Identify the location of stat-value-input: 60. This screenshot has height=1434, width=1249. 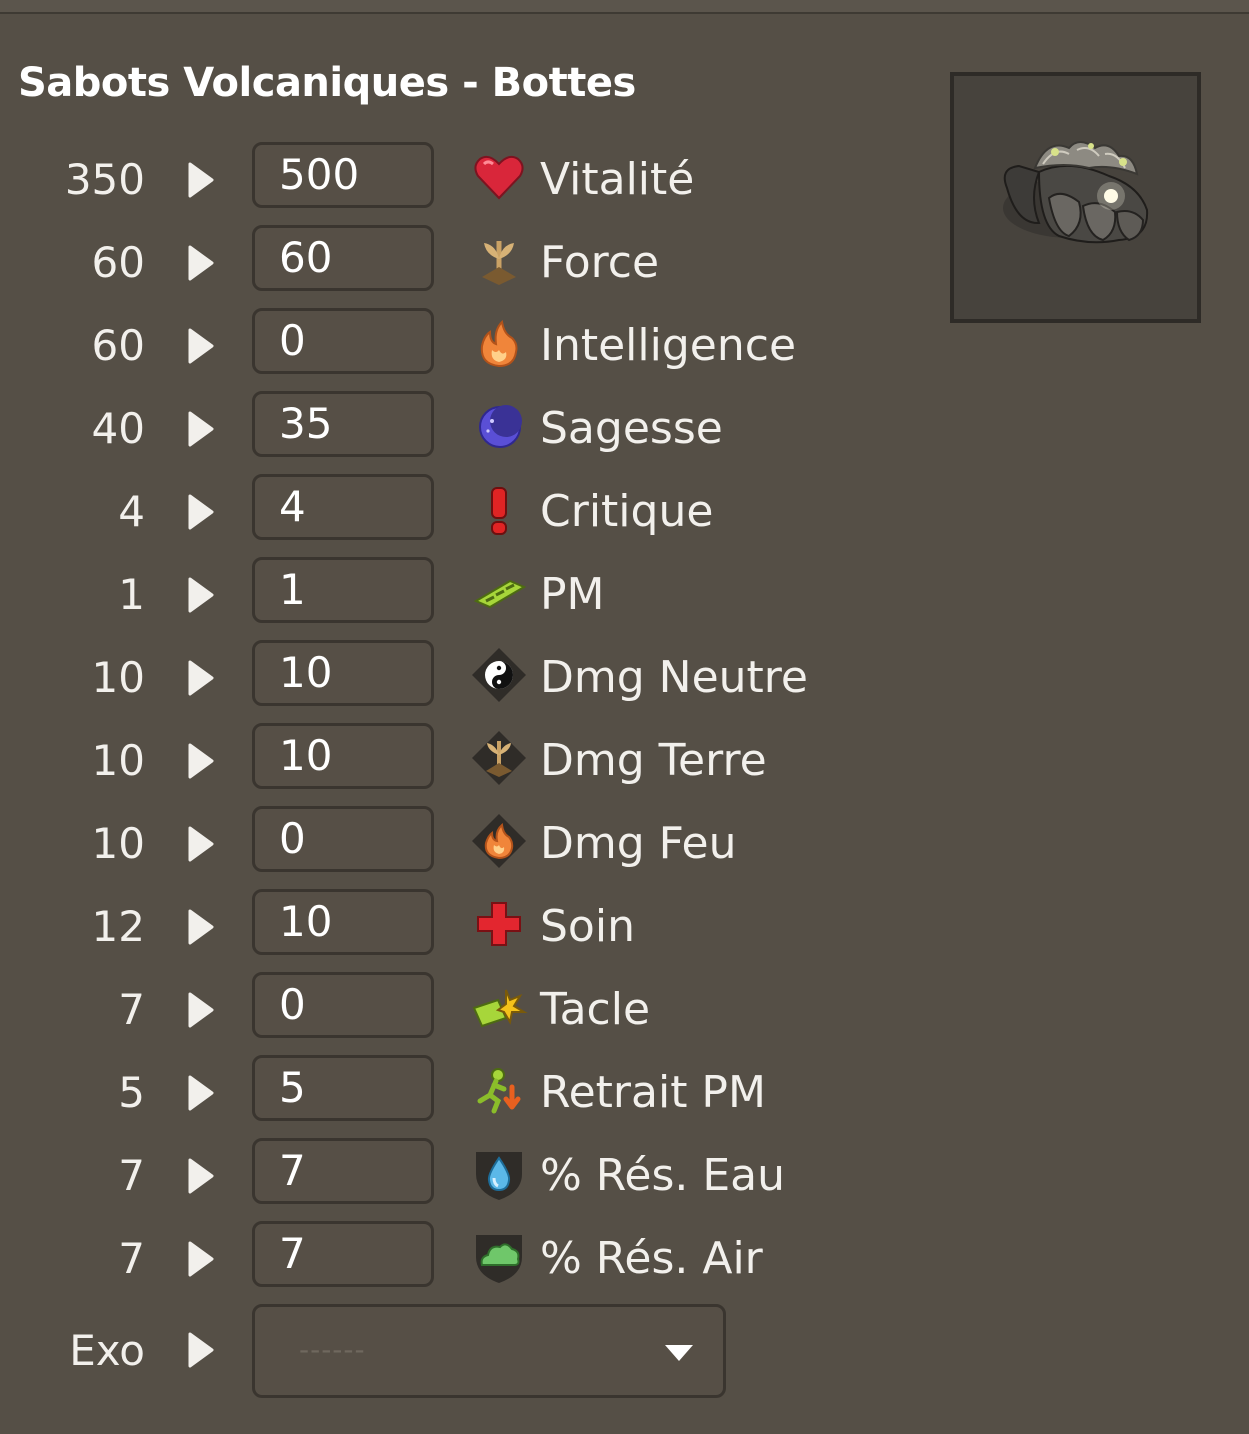
(343, 258).